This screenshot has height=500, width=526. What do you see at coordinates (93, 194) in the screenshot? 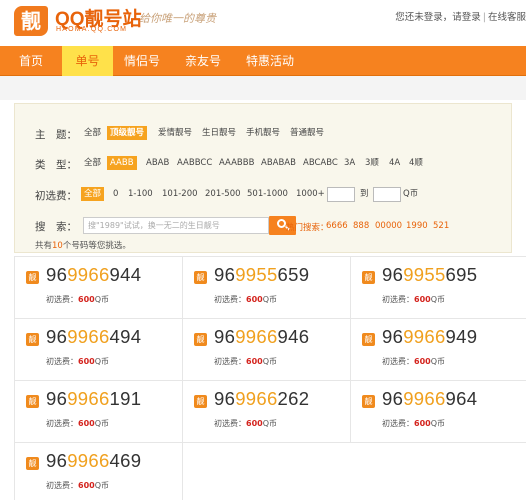
I see `price-option-selected: 全部` at bounding box center [93, 194].